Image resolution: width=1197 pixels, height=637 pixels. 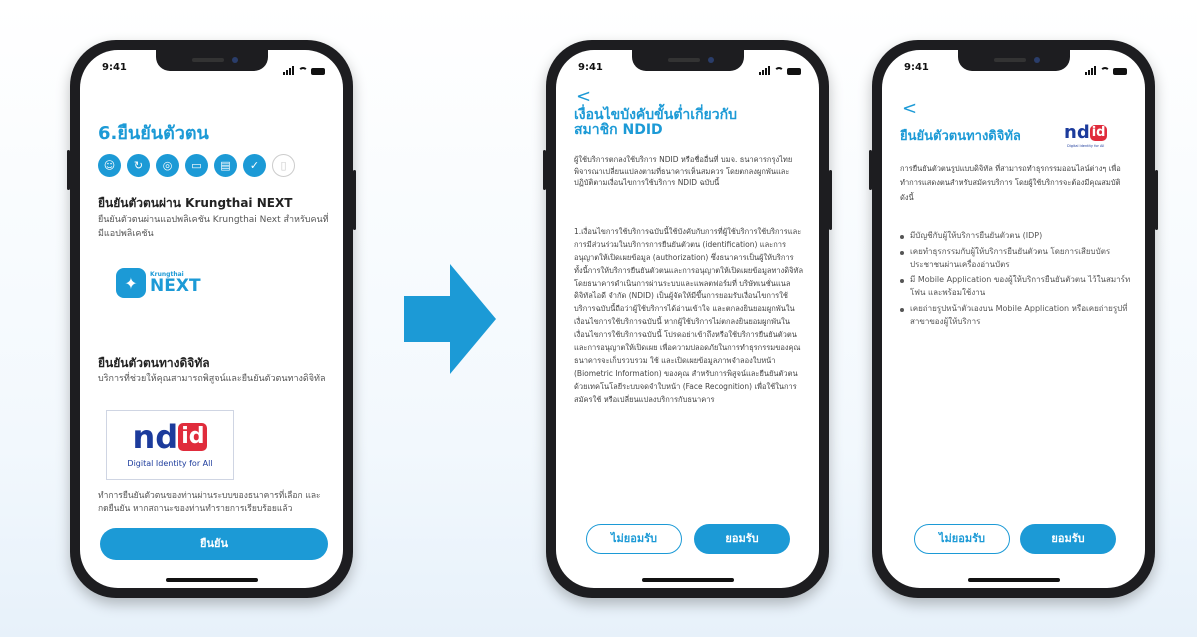 I want to click on krungthai-bird-icon: ✦, so click(x=131, y=283).